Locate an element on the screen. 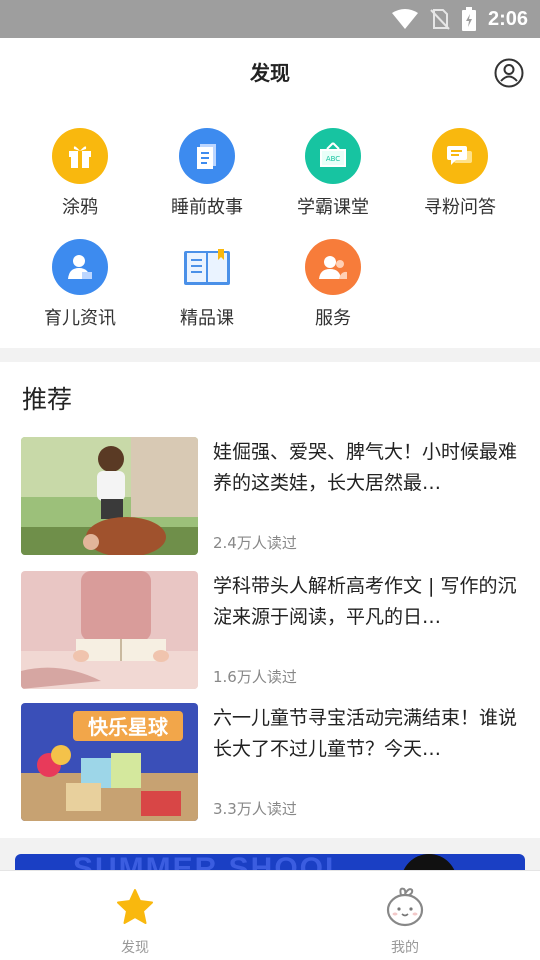 This screenshot has height=960, width=540. open-book-icon is located at coordinates (207, 267).